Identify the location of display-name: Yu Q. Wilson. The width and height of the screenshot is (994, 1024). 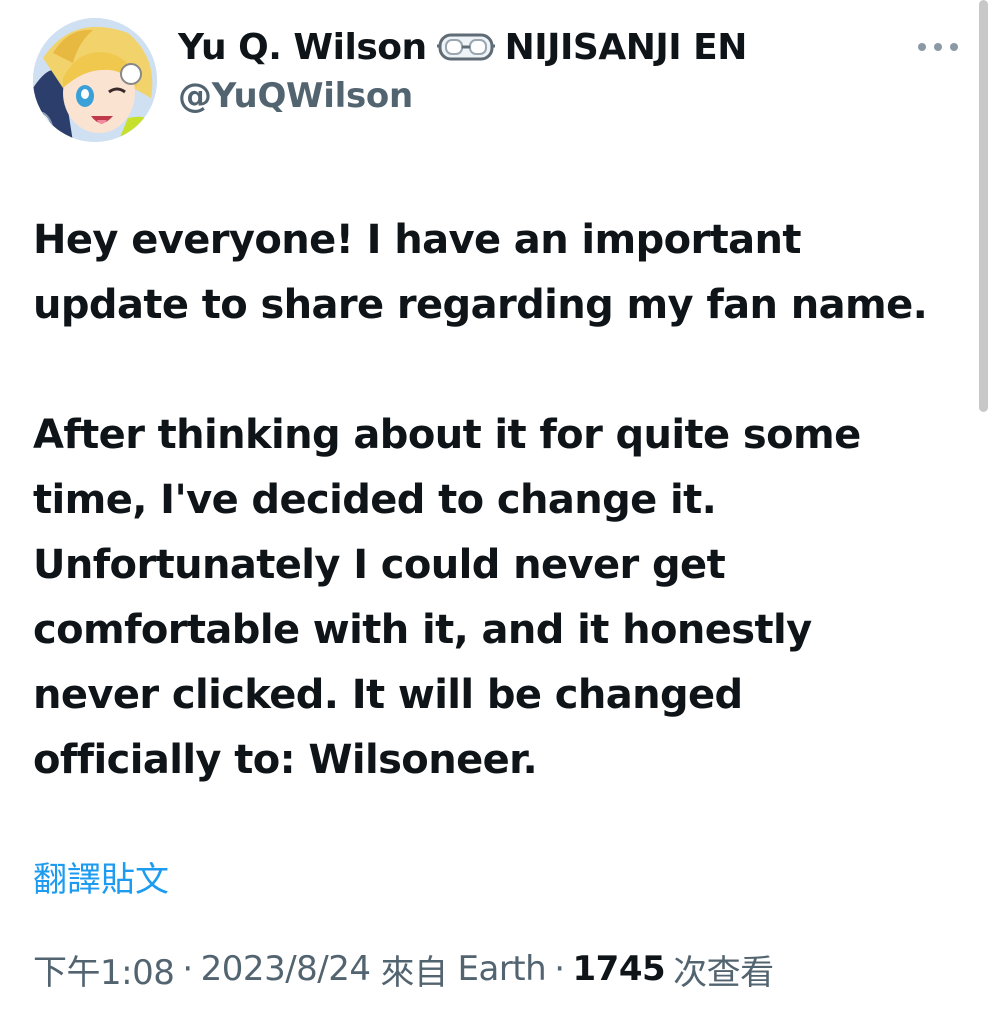
(302, 47).